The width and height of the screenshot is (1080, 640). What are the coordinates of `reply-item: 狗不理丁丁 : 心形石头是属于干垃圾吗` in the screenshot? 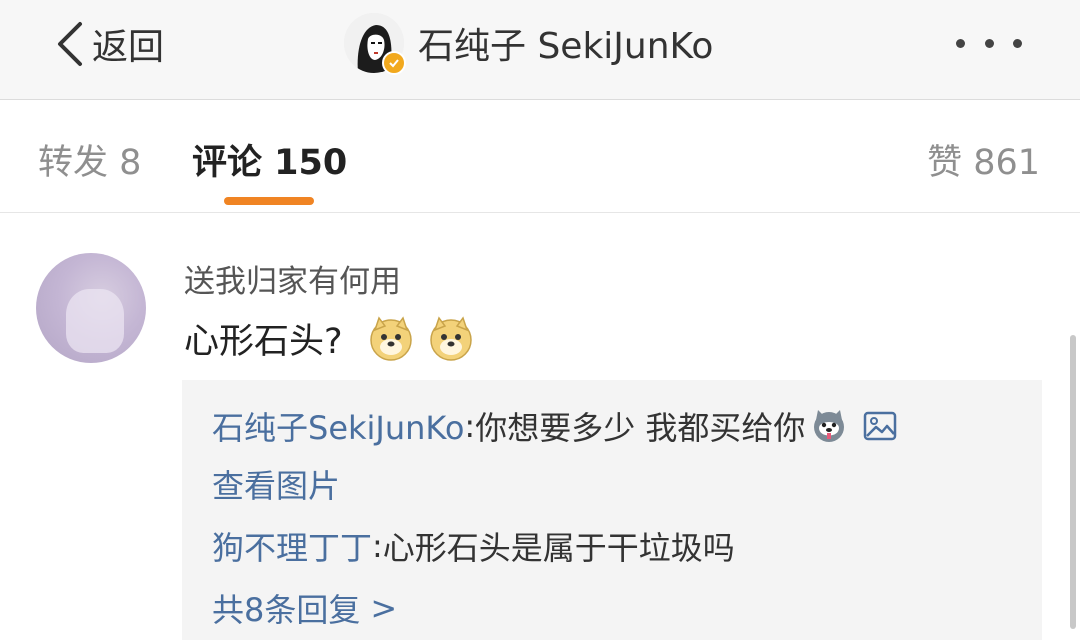 It's located at (473, 546).